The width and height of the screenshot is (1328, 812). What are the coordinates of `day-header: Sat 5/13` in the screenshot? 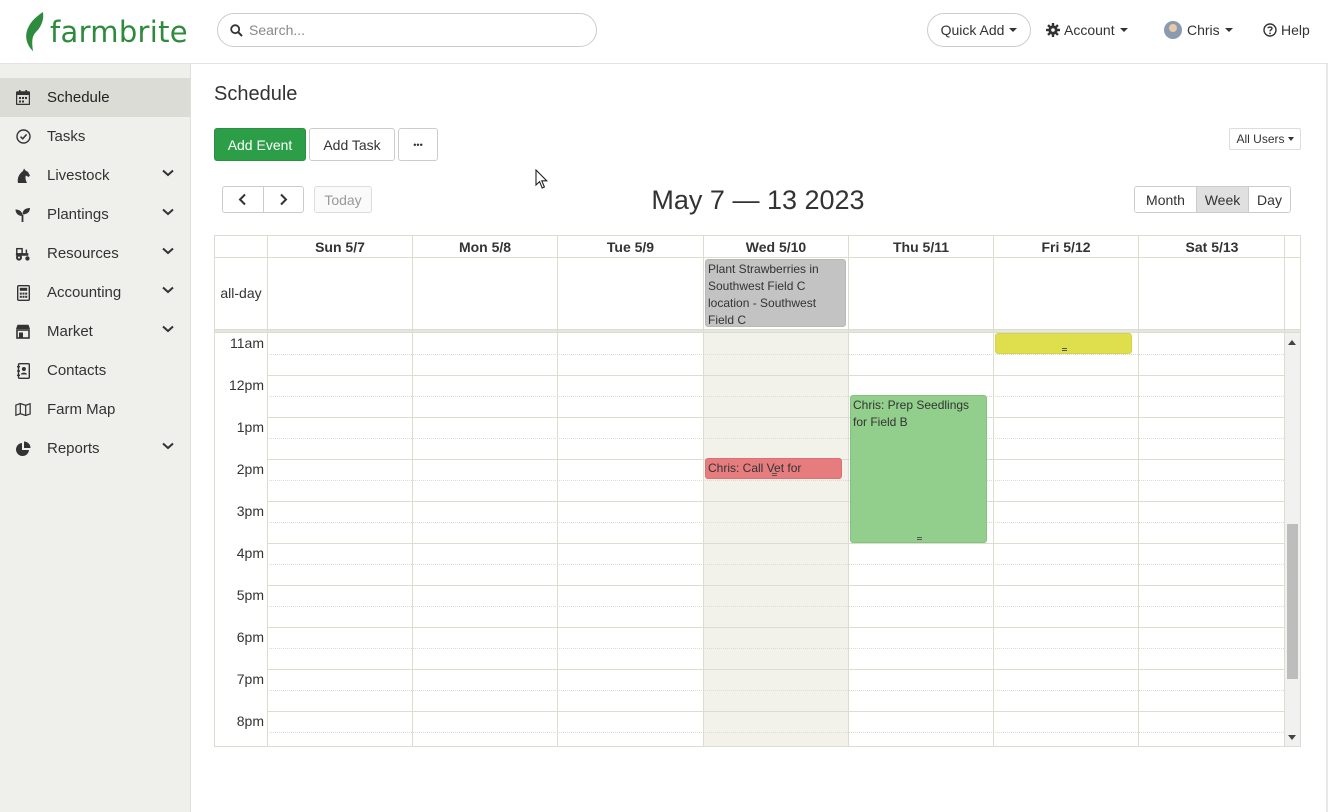 It's located at (1211, 246).